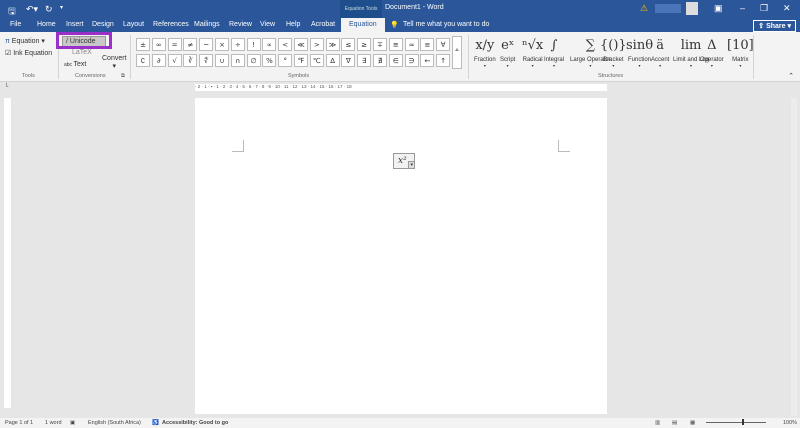 This screenshot has height=428, width=800. What do you see at coordinates (554, 51) in the screenshot?
I see `structure-integral-button: ∫ Integral ▾` at bounding box center [554, 51].